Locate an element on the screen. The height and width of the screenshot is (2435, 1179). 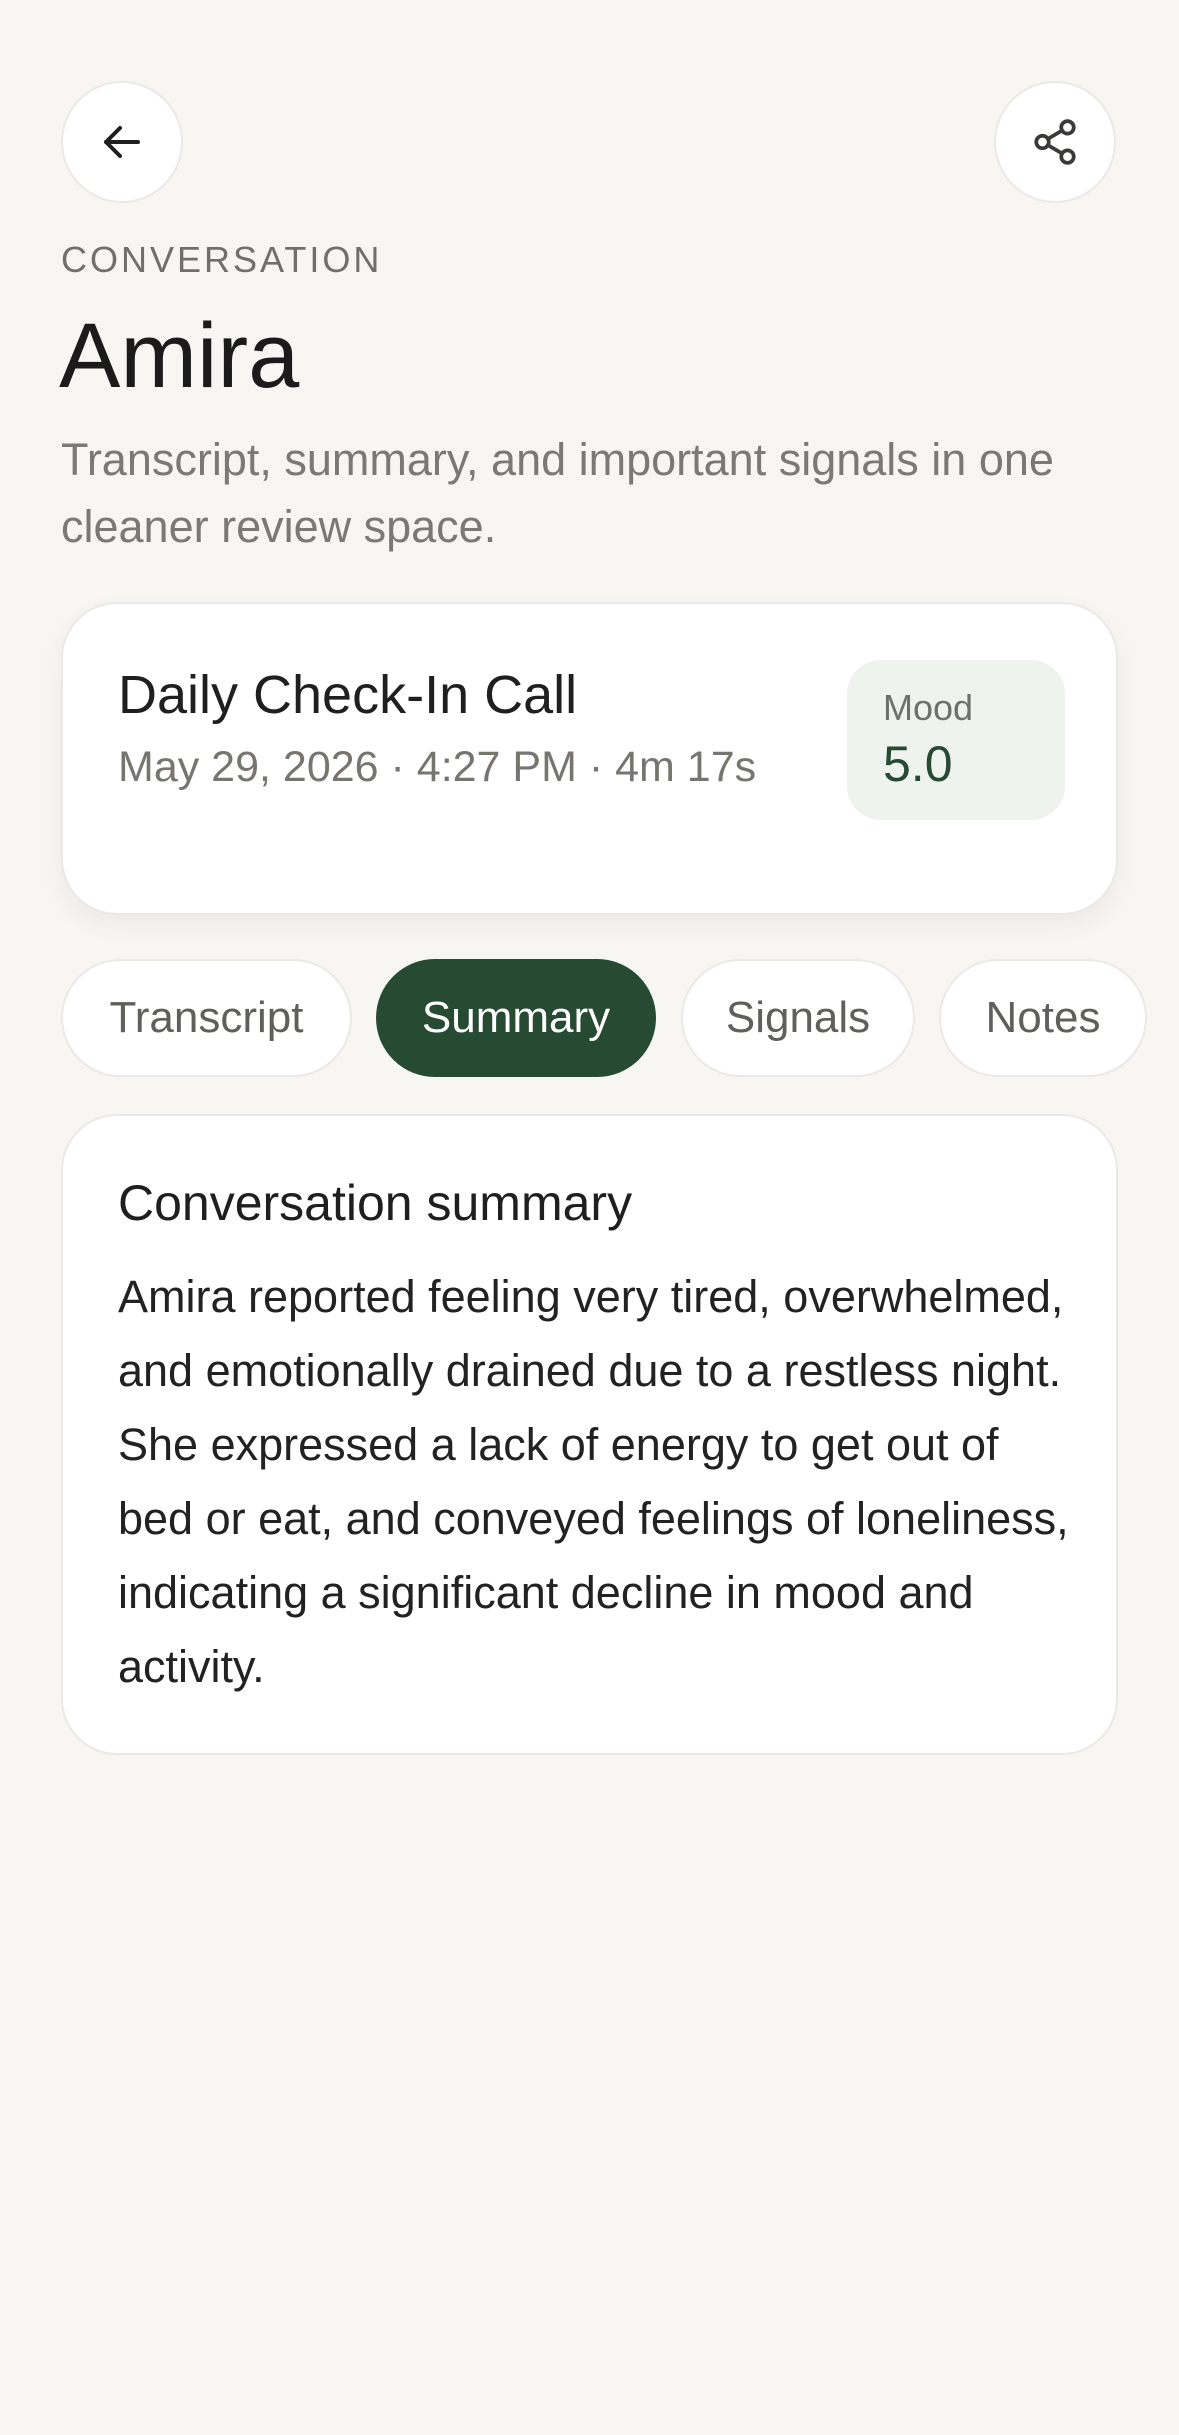
arrow-left-icon is located at coordinates (122, 142).